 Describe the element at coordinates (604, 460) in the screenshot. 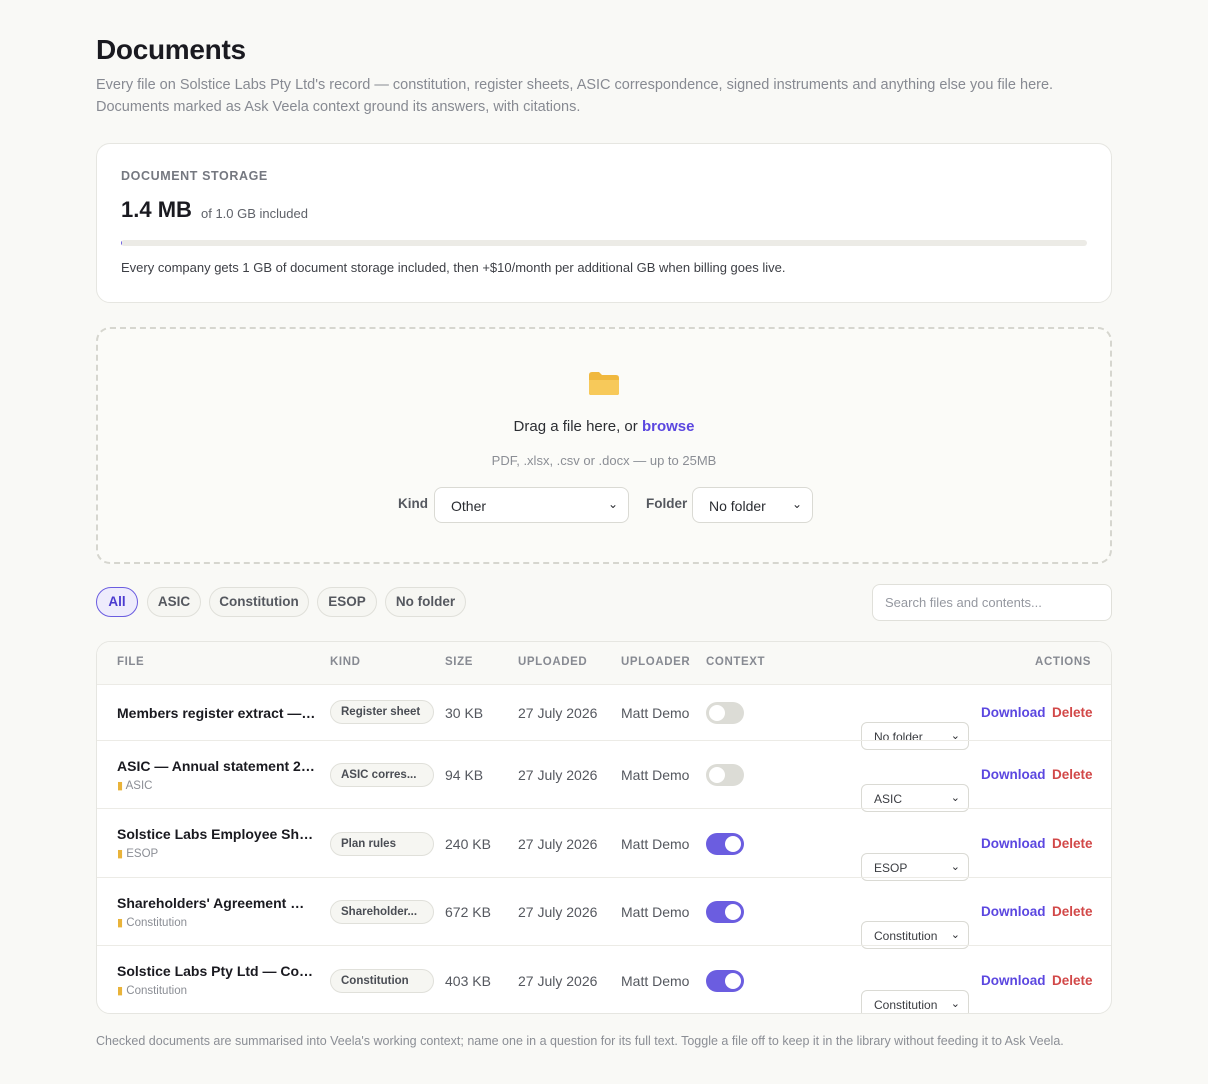

I see `dropzone-subtitle: PDF, .xlsx, .csv or .docx — up to 25MB` at that location.